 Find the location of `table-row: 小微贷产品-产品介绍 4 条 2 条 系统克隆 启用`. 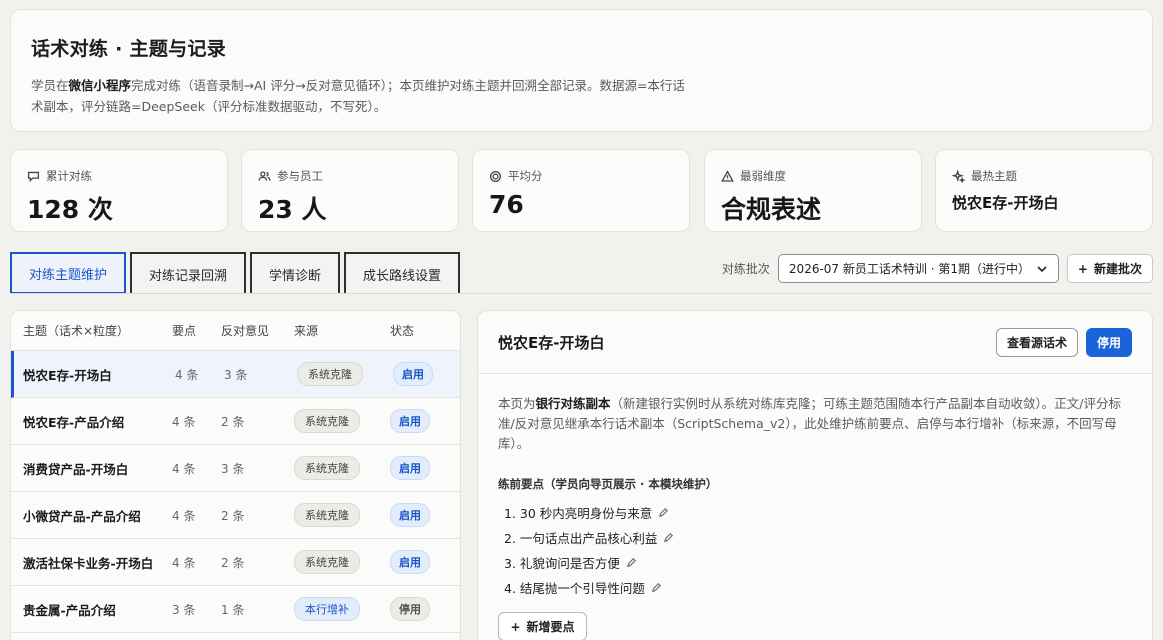

table-row: 小微贷产品-产品介绍 4 条 2 条 系统克隆 启用 is located at coordinates (235, 515).